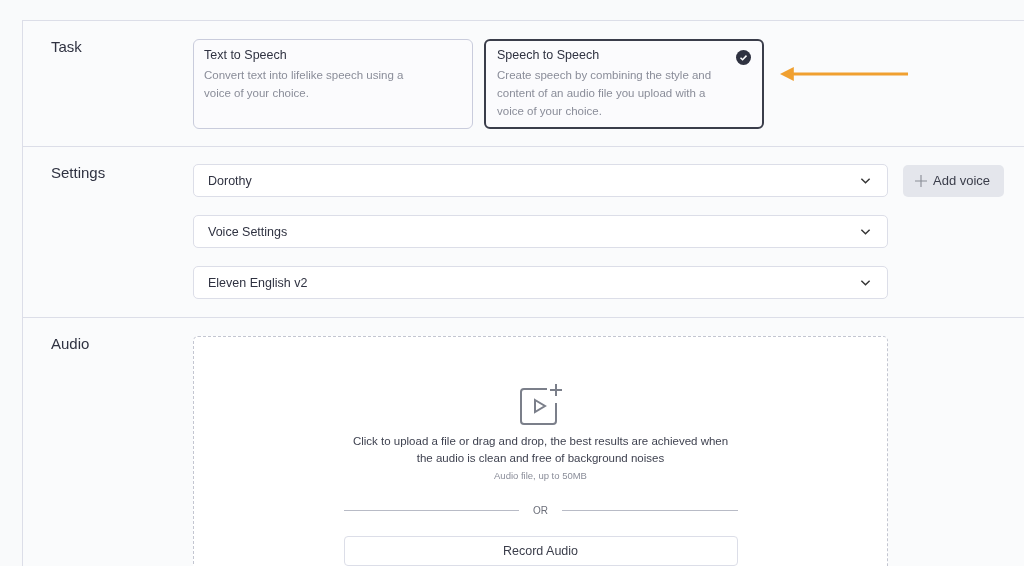  I want to click on task-option-card: Speech to Speech Create speech by combining the style and content of an audio file you upload with a voice of your choice., so click(624, 84).